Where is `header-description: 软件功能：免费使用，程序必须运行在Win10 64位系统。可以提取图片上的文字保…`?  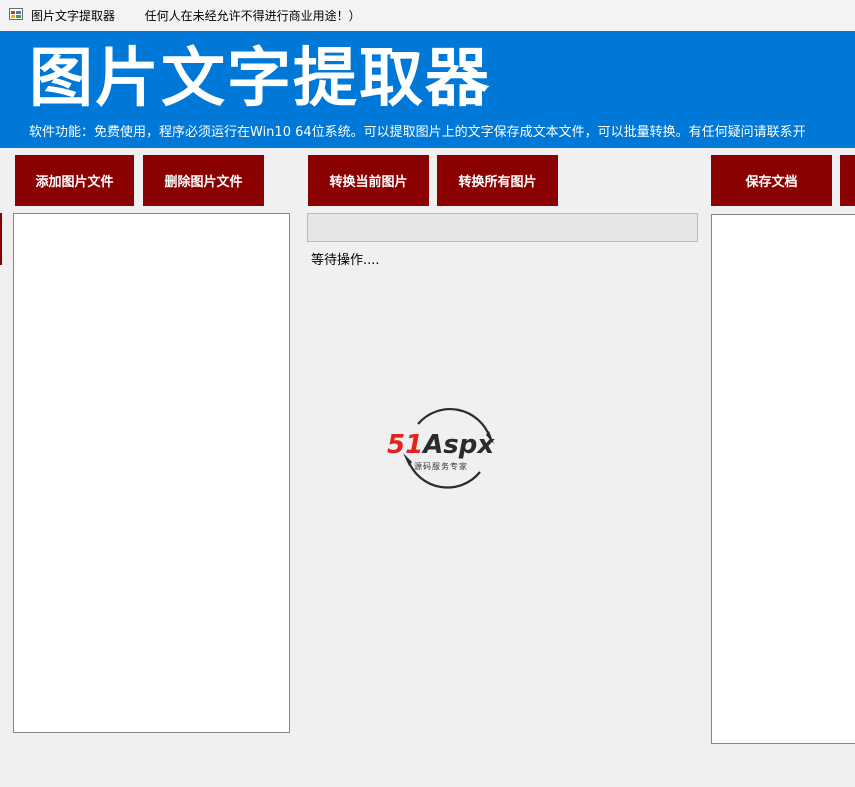 header-description: 软件功能：免费使用，程序必须运行在Win10 64位系统。可以提取图片上的文字保… is located at coordinates (417, 132).